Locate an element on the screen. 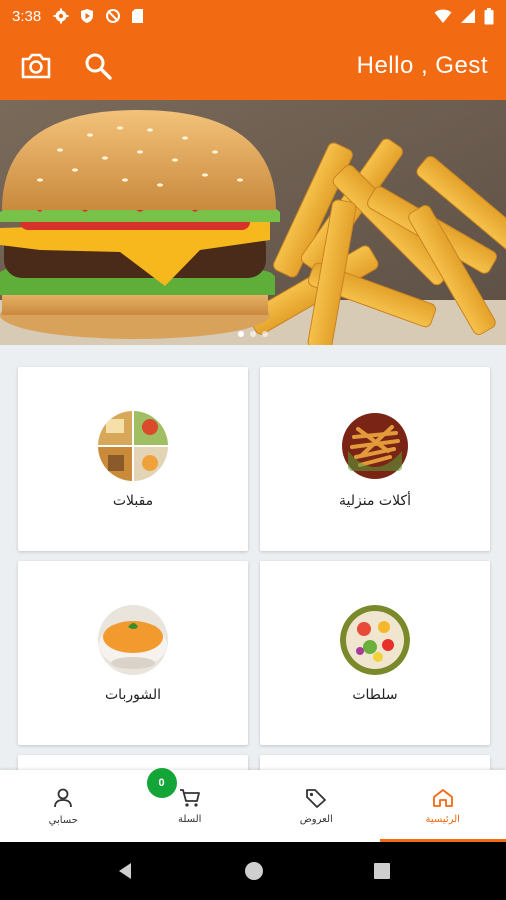 This screenshot has width=506, height=900. nav-label: السلة is located at coordinates (190, 819).